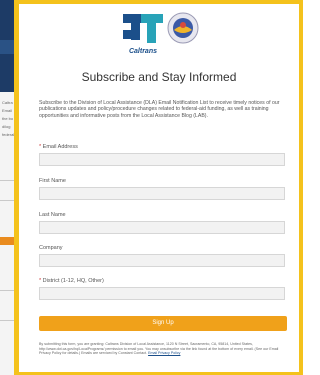  Describe the element at coordinates (162, 193) in the screenshot. I see `first-name-field` at that location.